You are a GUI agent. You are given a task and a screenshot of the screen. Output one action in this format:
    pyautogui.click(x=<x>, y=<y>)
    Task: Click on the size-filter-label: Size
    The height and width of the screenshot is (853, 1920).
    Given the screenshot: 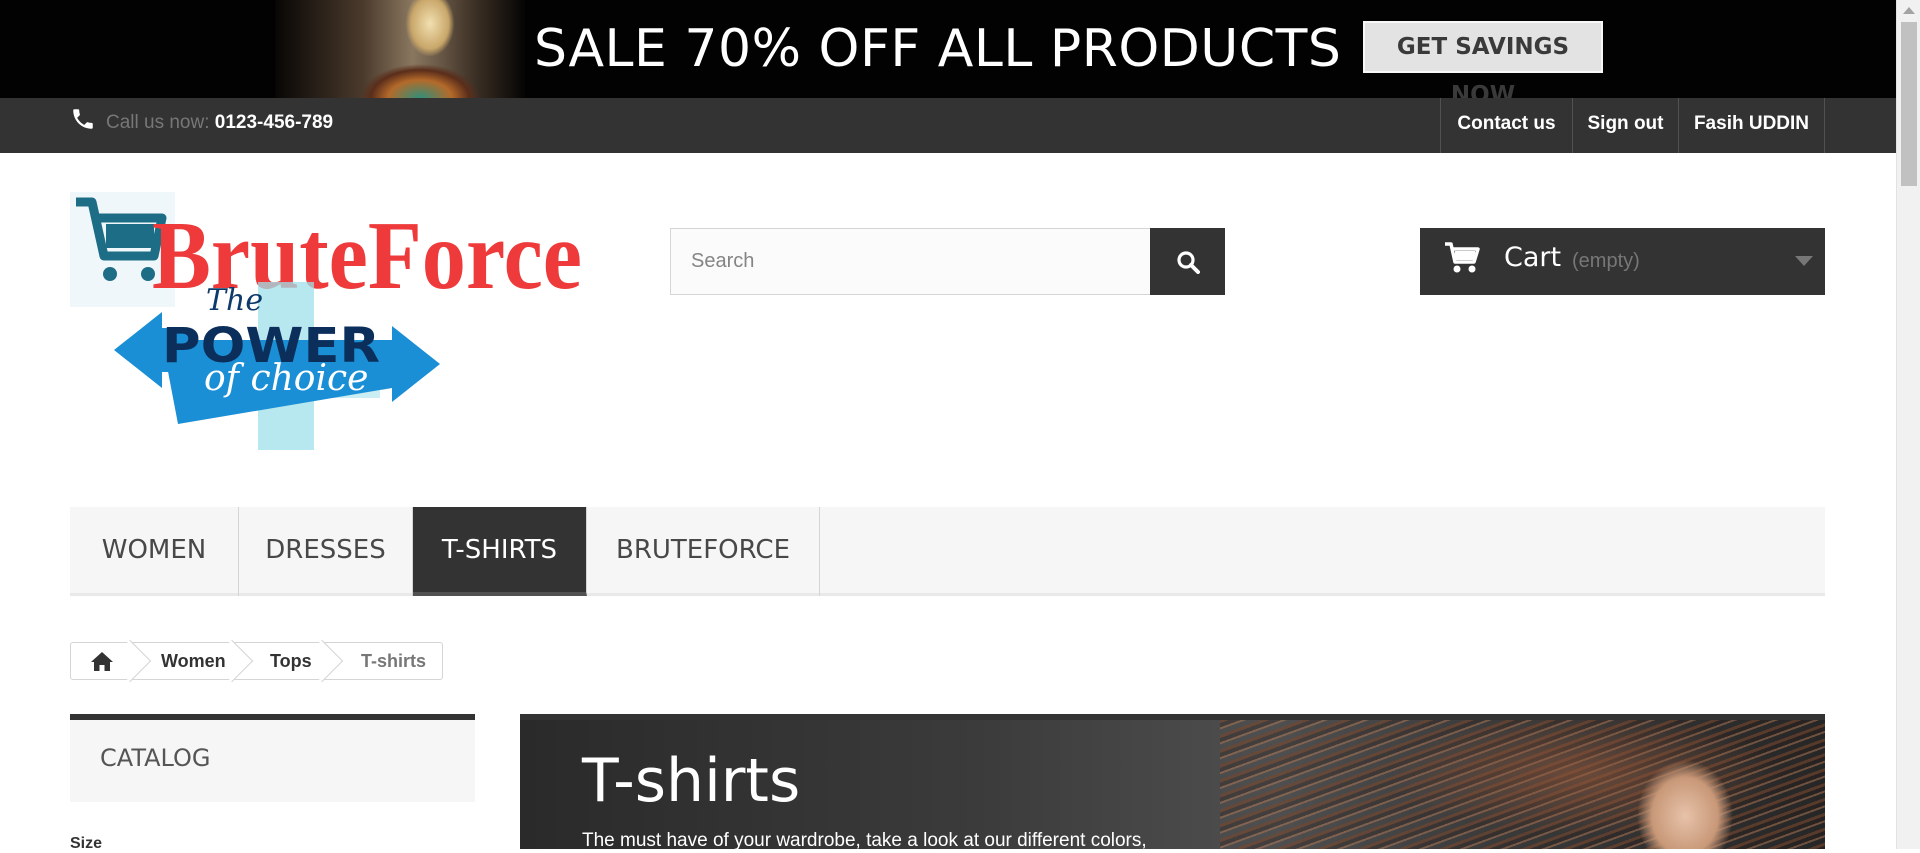 What is the action you would take?
    pyautogui.click(x=86, y=843)
    